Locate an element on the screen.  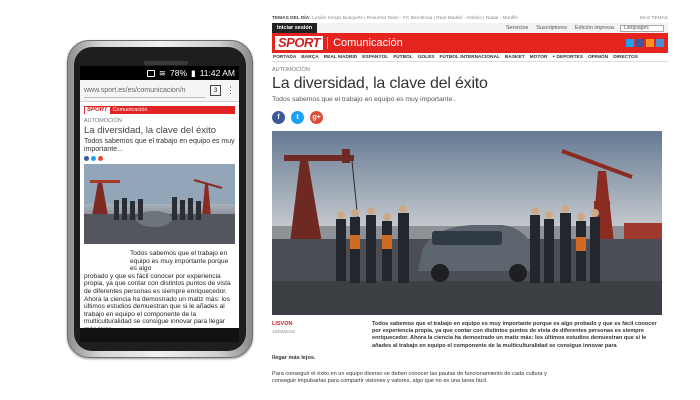
wifi-icon: ≋ is located at coordinates (162, 72).